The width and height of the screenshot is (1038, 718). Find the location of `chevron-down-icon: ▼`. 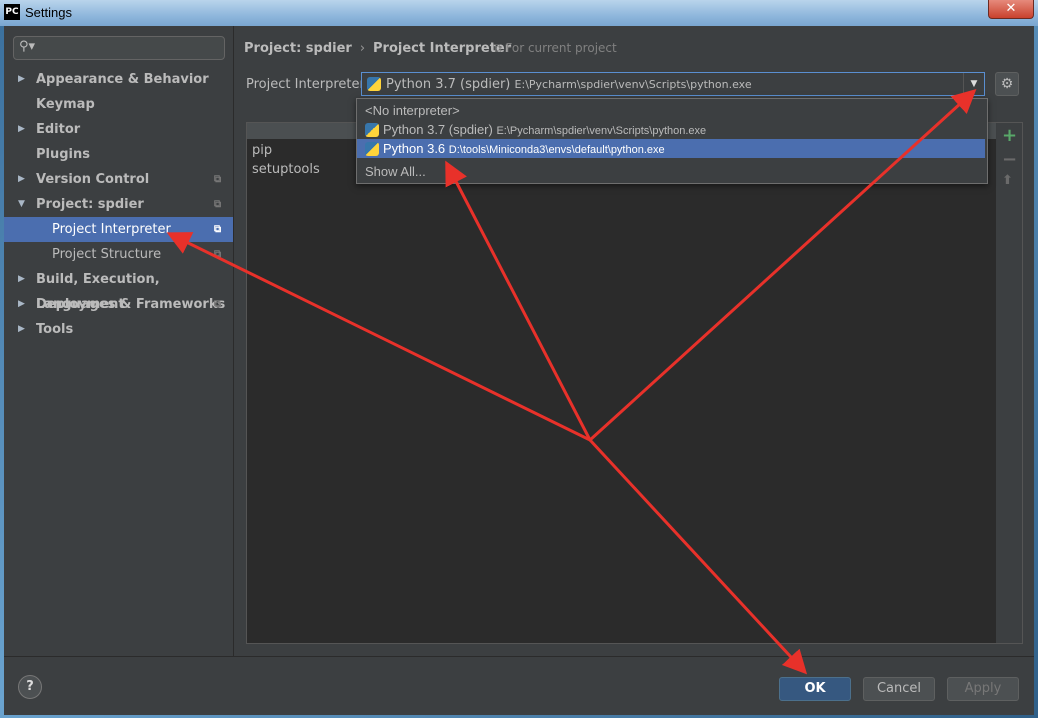

chevron-down-icon: ▼ is located at coordinates (973, 84).